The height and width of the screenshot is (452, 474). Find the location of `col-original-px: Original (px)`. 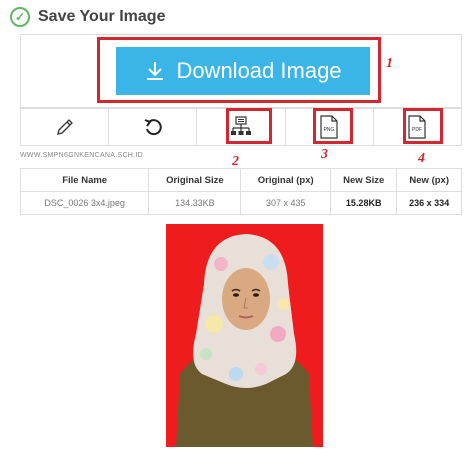

col-original-px: Original (px) is located at coordinates (286, 180).